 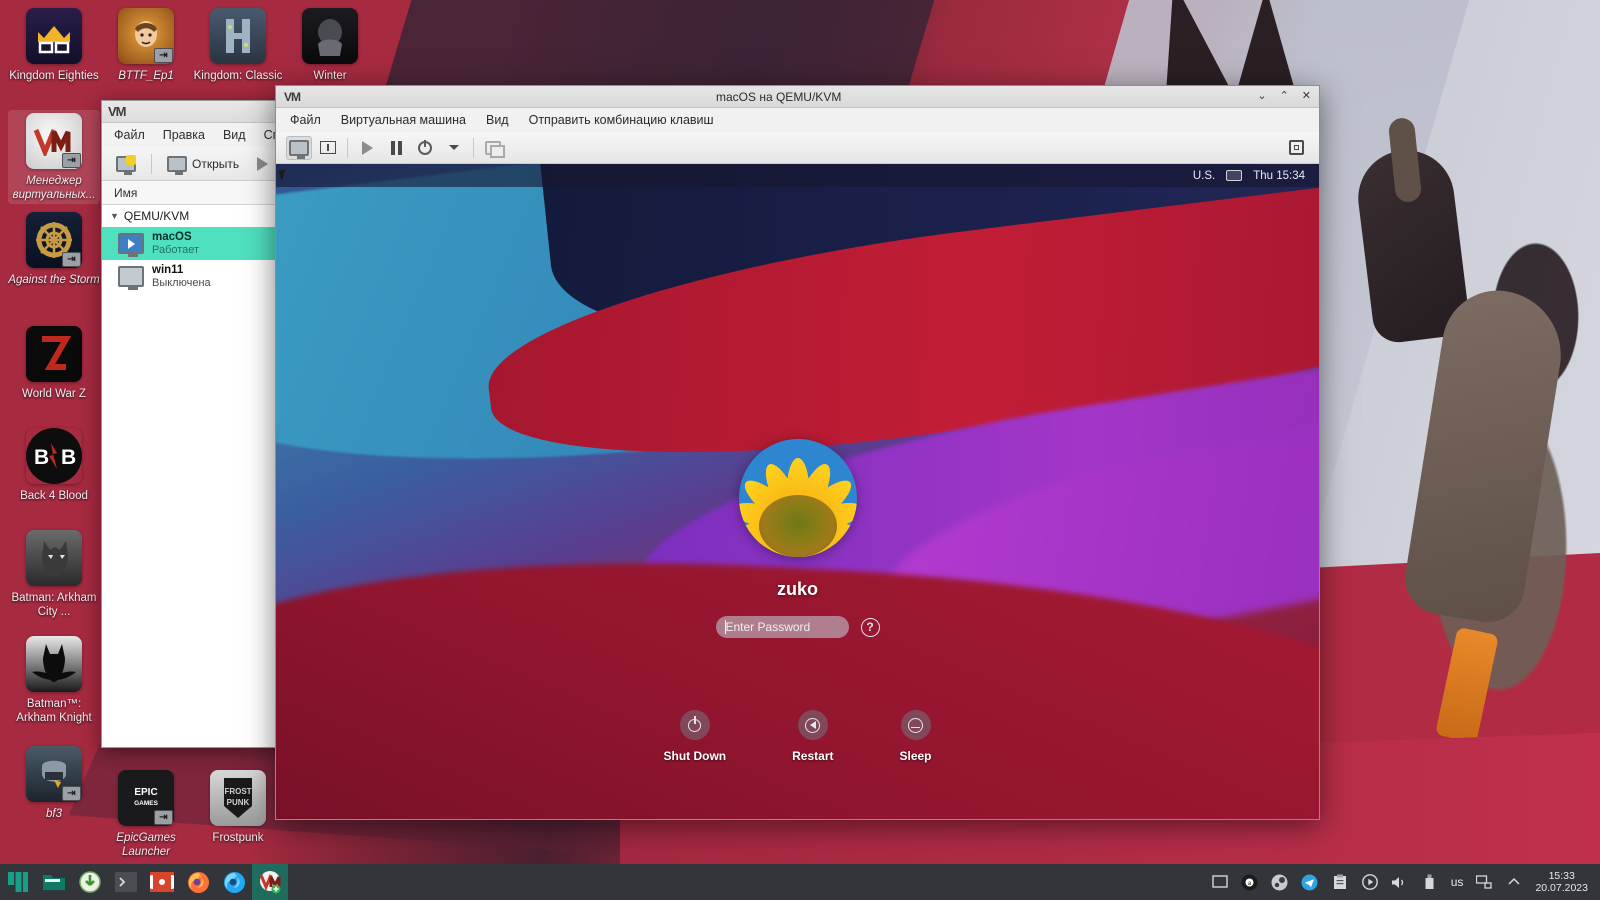 What do you see at coordinates (146, 803) in the screenshot?
I see `svg-text: GAMES` at bounding box center [146, 803].